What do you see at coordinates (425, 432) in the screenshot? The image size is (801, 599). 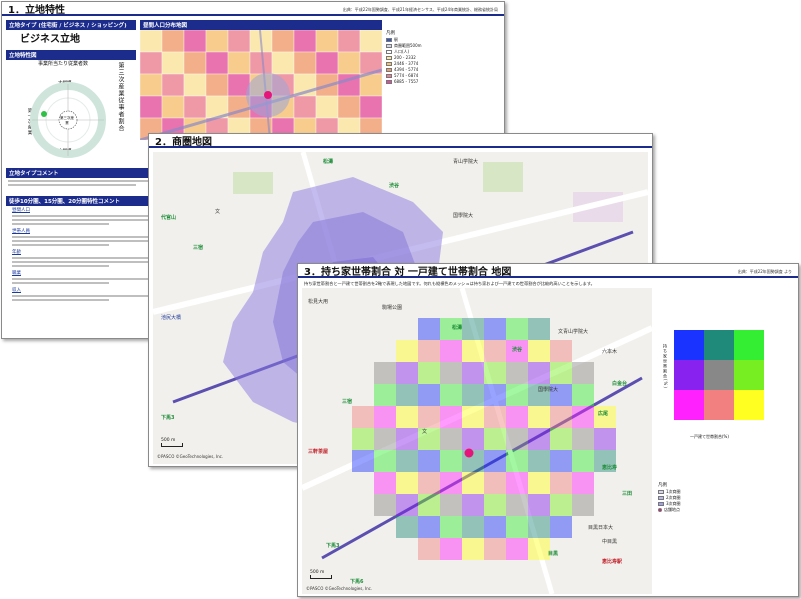 I see `map3-label-kanzan: 文` at bounding box center [425, 432].